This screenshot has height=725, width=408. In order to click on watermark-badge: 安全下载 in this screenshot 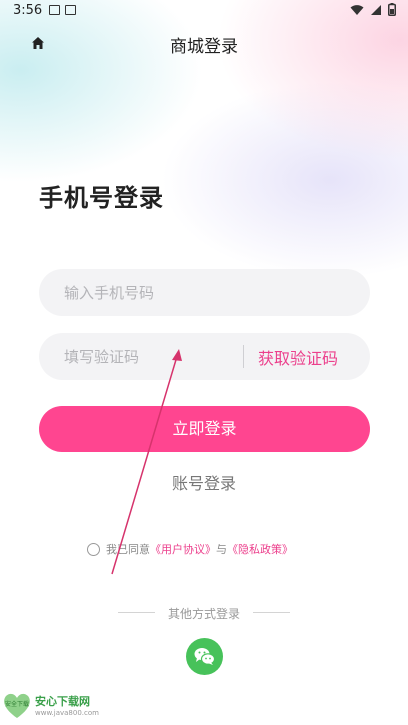, I will do `click(17, 704)`.